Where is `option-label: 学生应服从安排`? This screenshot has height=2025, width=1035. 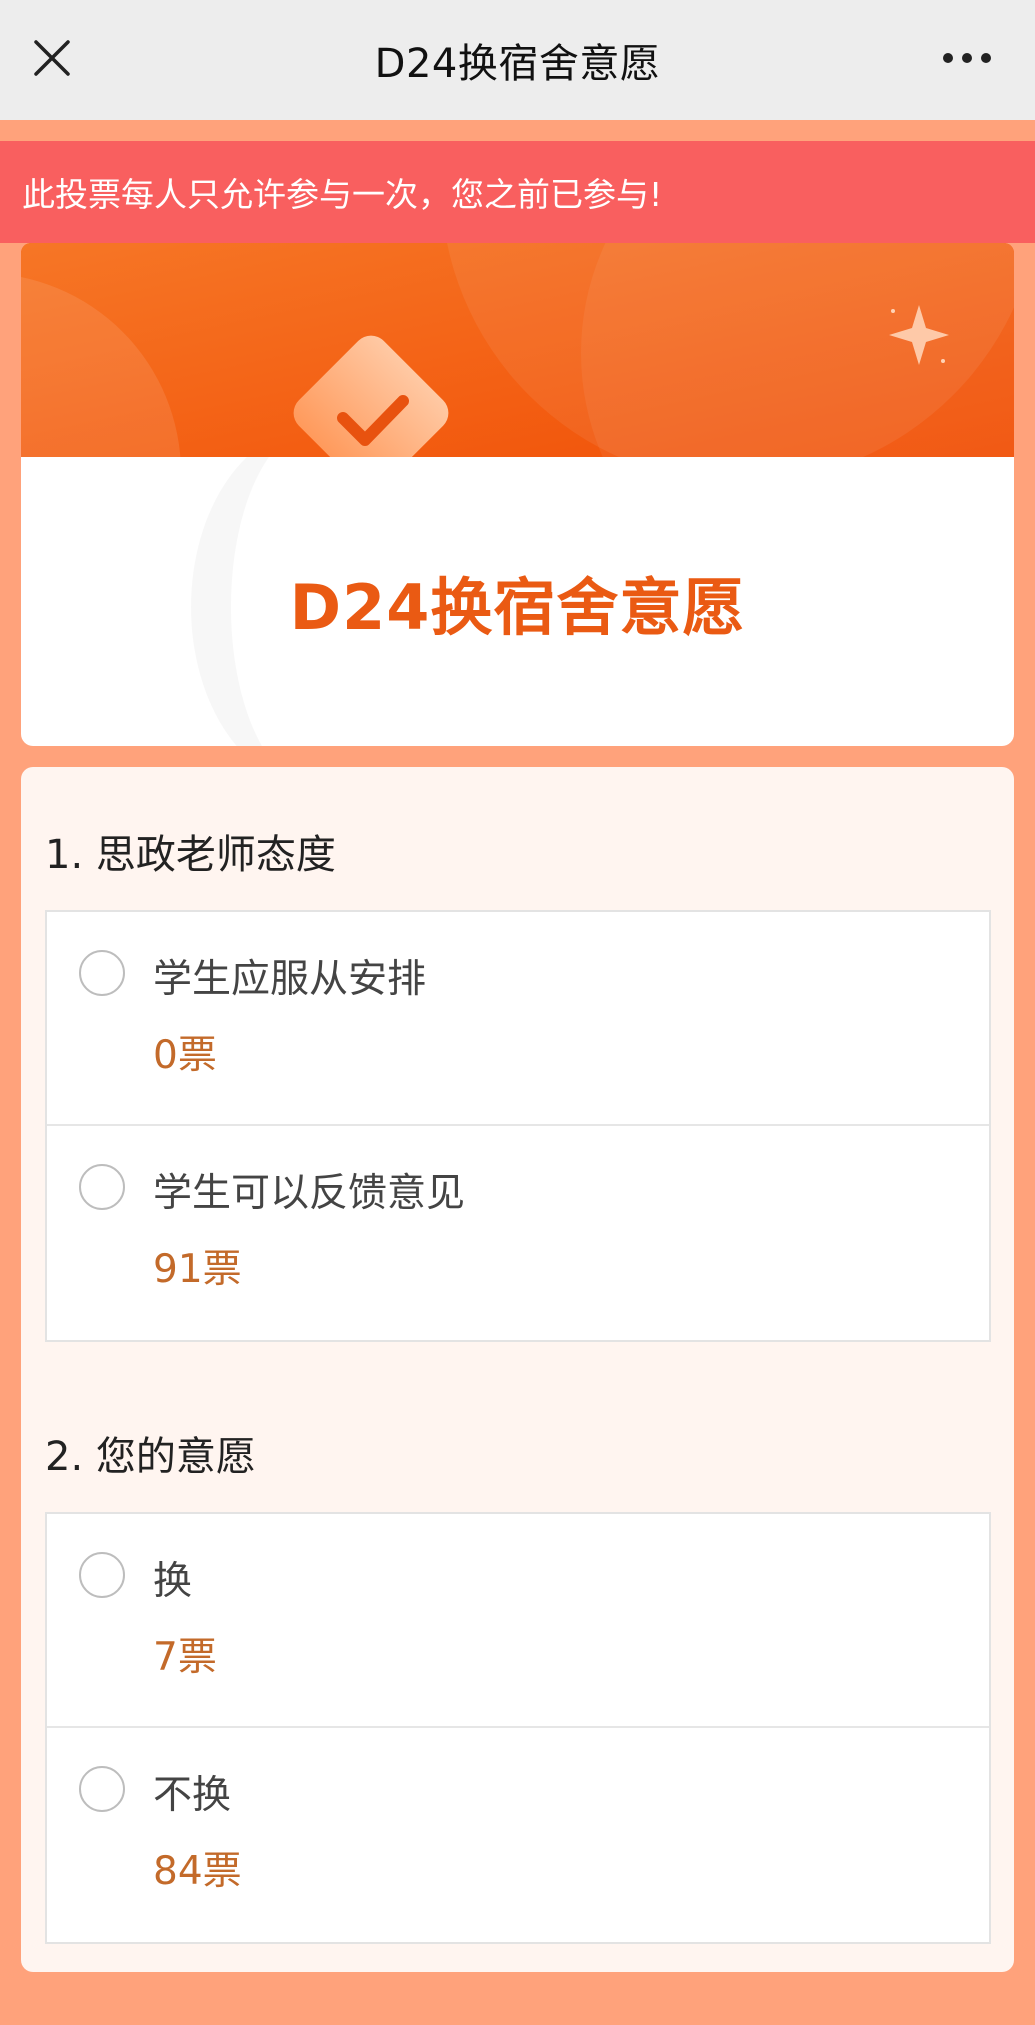 option-label: 学生应服从安排 is located at coordinates (290, 979).